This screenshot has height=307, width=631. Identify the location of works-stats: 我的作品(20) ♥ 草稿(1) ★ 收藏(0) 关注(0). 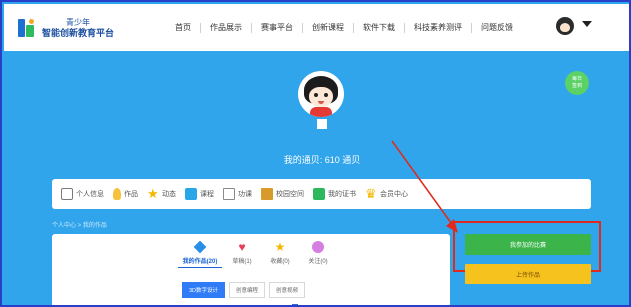
(258, 254).